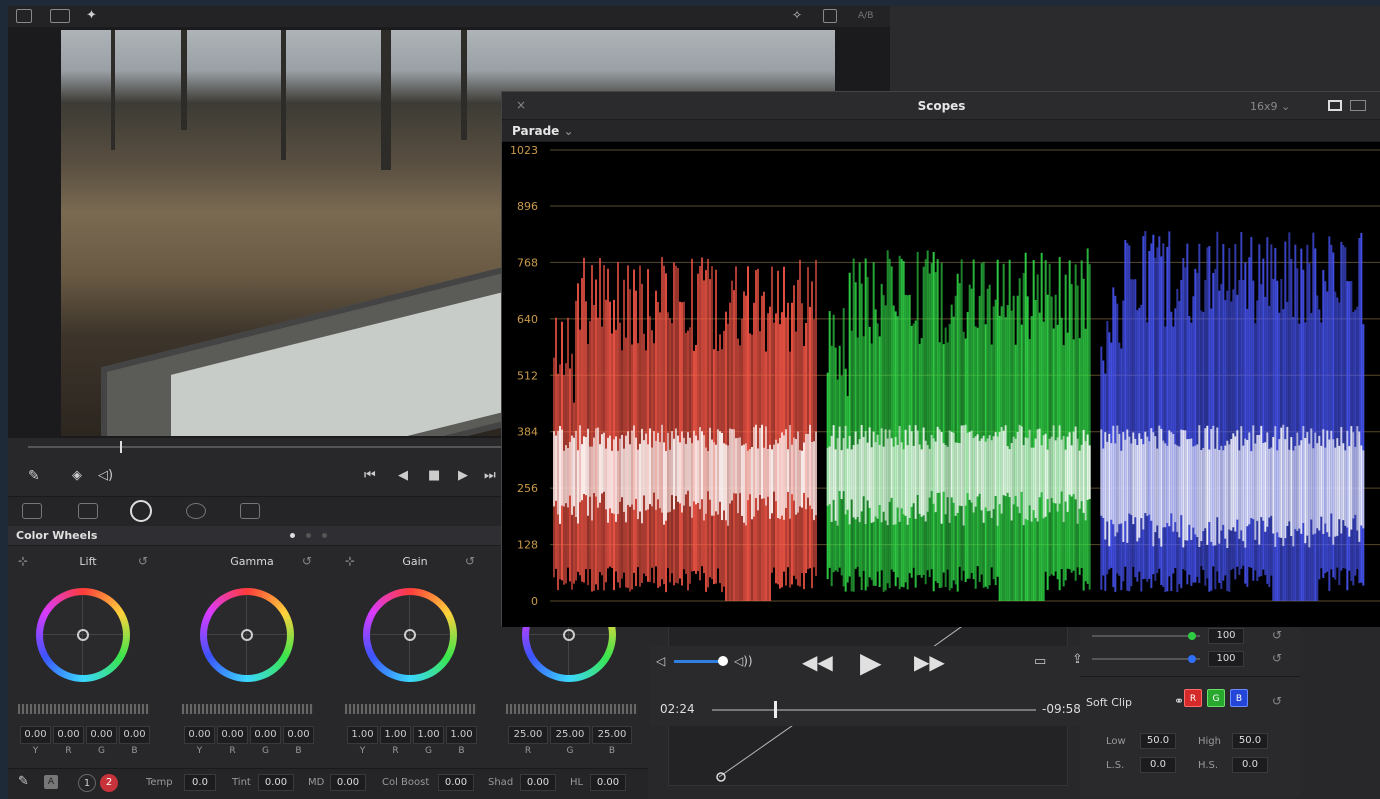  Describe the element at coordinates (141, 511) in the screenshot. I see `color-wheels-tab-icon` at that location.